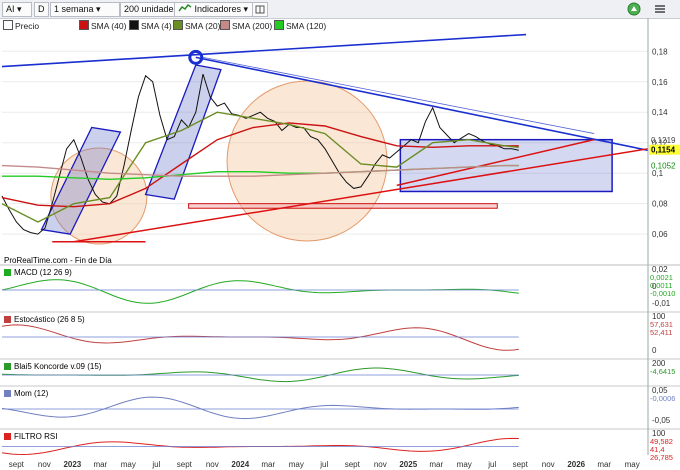 This screenshot has width=680, height=470. I want to click on panel-value-label: 26,785, so click(661, 457).